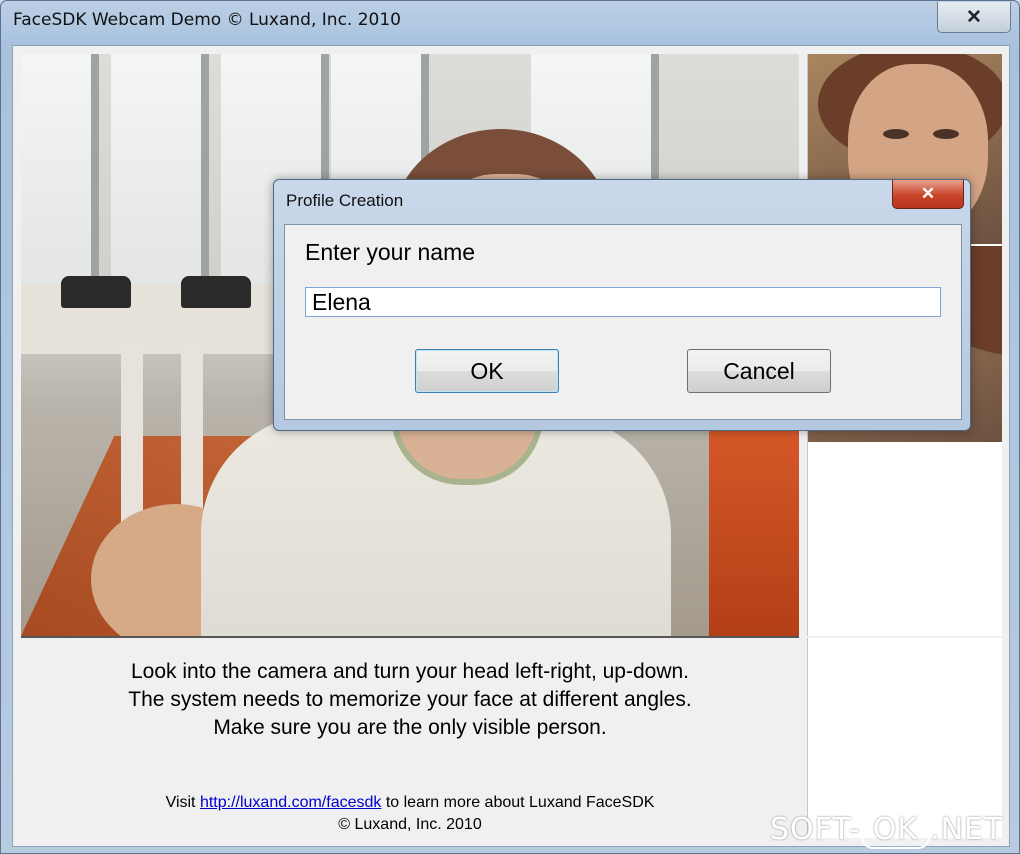 The image size is (1020, 854). I want to click on footer-prefix: Visit, so click(182, 802).